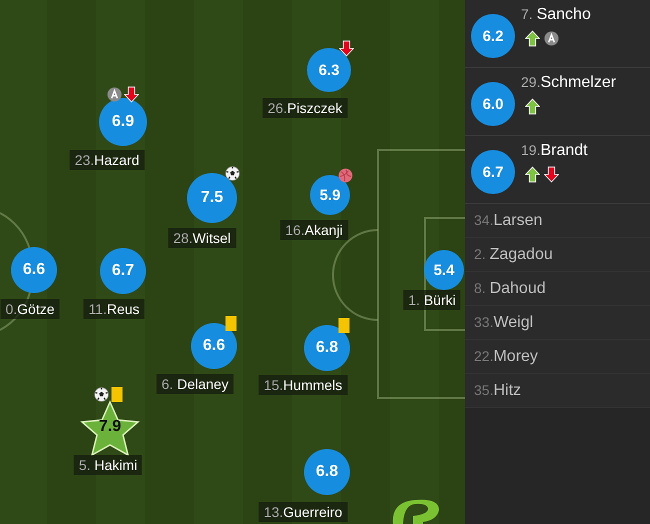  I want to click on player-name: 7. Sancho, so click(556, 15).